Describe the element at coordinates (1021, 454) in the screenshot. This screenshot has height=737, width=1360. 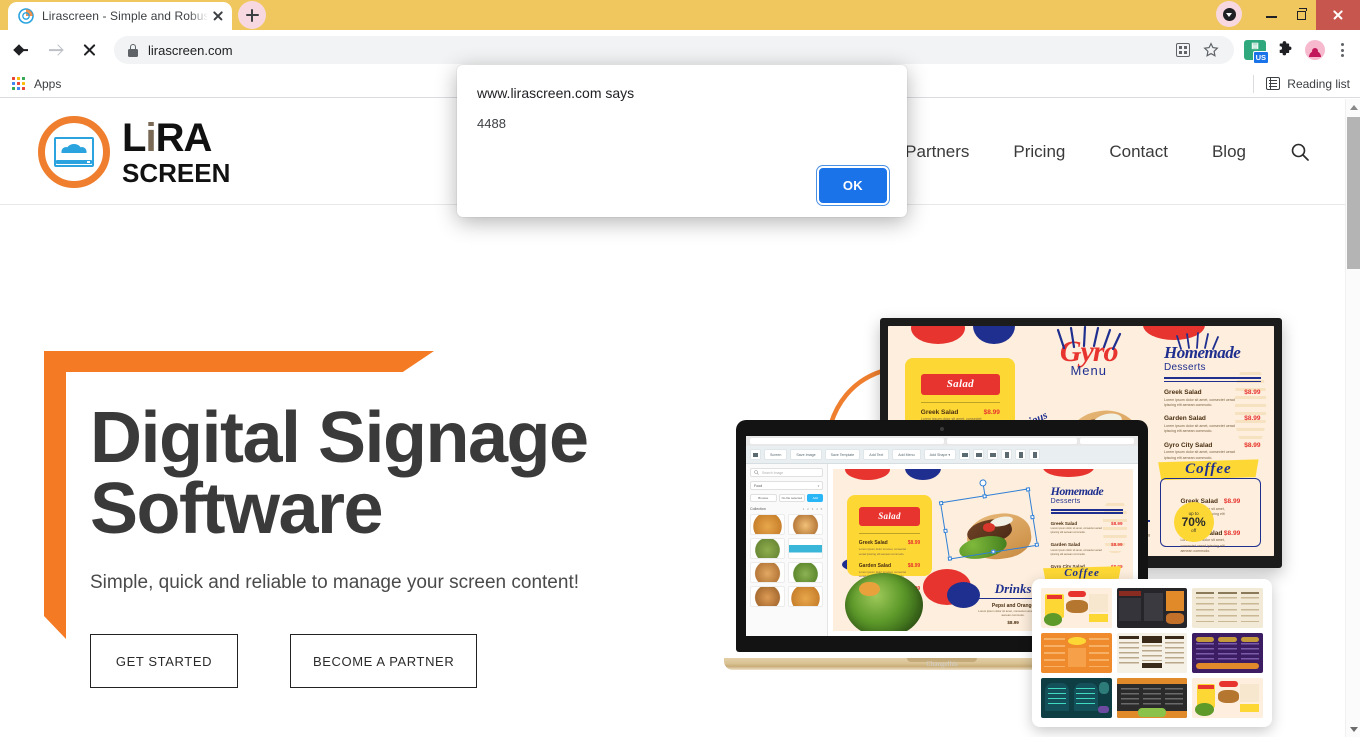
I see `align-middle-icon` at that location.